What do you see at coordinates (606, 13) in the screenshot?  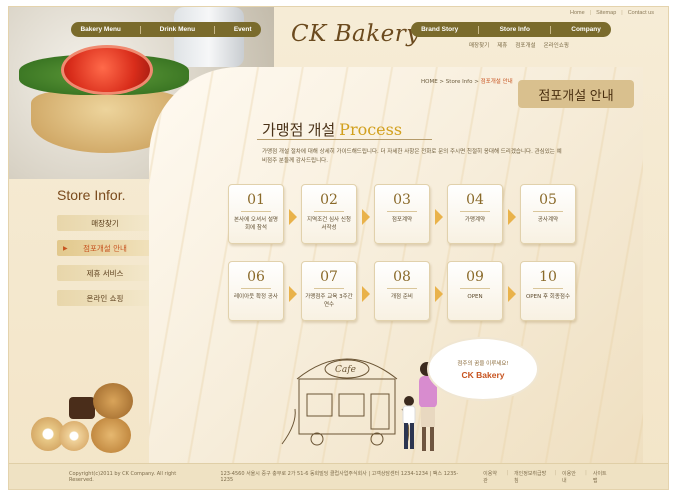 I see `sitemap-link: Sitemap` at bounding box center [606, 13].